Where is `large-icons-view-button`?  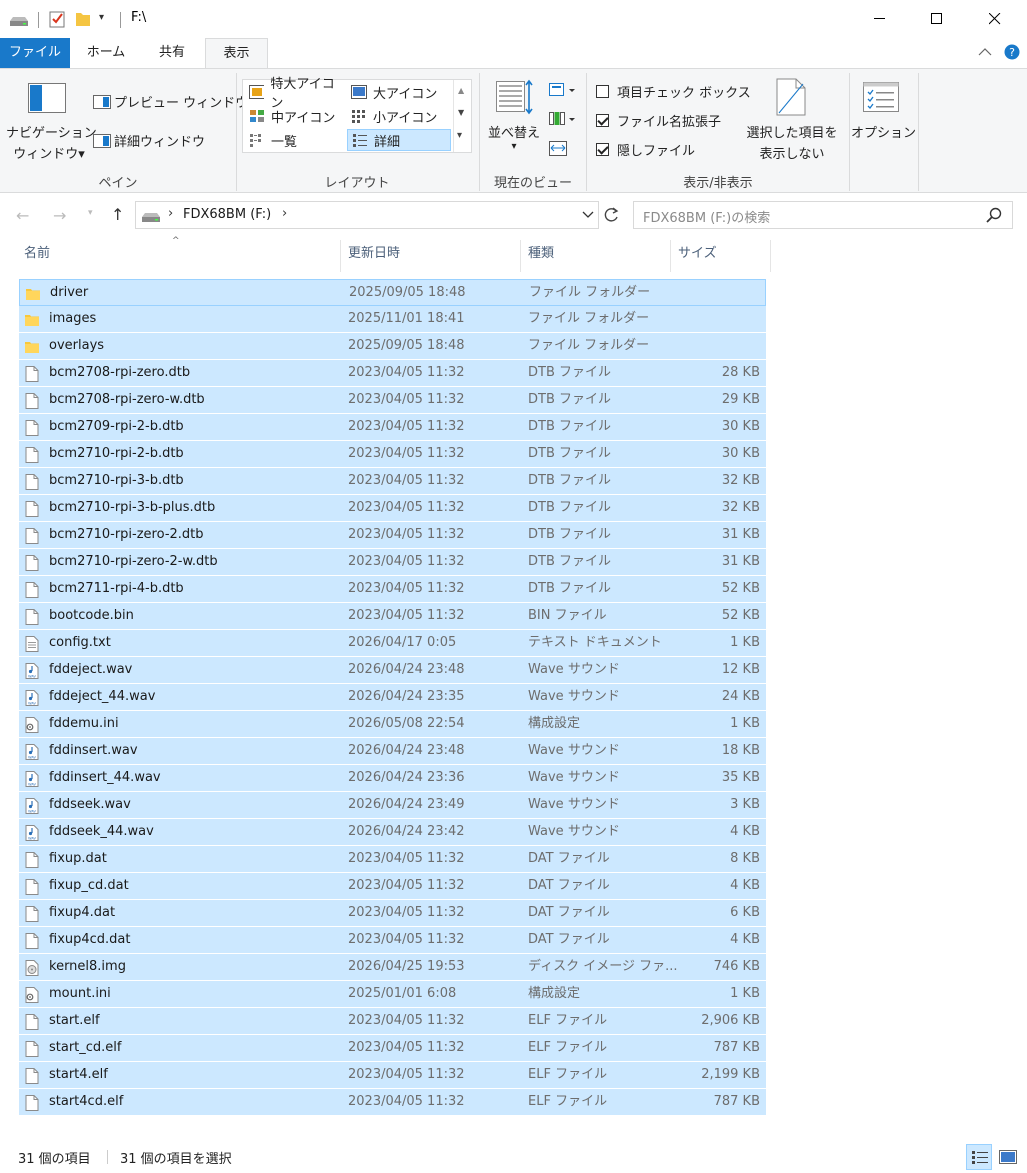
large-icons-view-button is located at coordinates (1008, 1157).